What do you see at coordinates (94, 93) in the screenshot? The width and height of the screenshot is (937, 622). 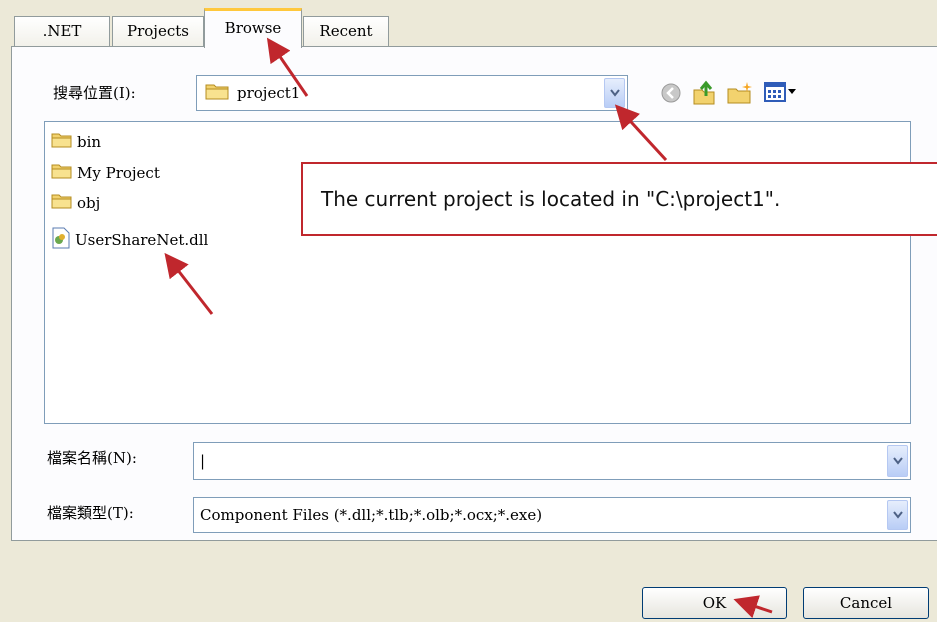 I see `look-in-label: 搜尋位置(I):` at bounding box center [94, 93].